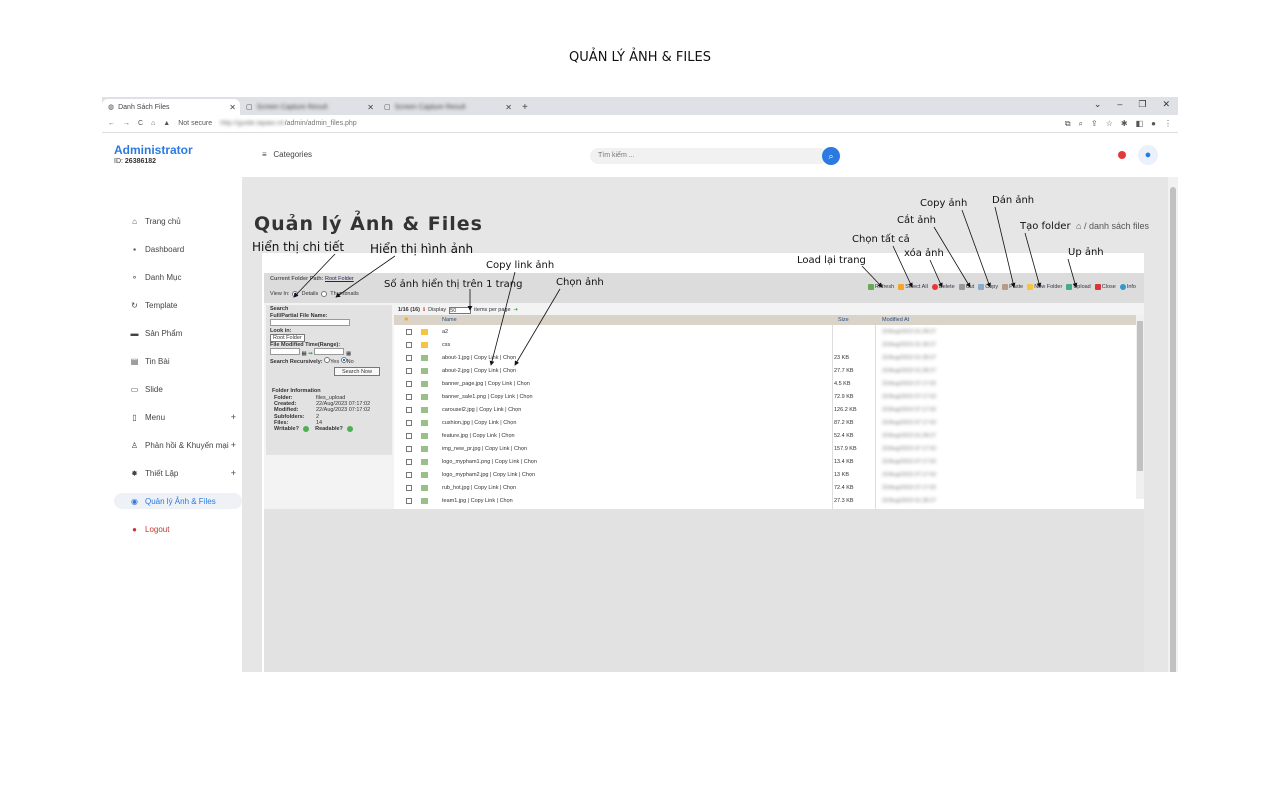 The height and width of the screenshot is (800, 1280). I want to click on sidebar-item-trang-chu: ⌂ Trang chủ, so click(172, 221).